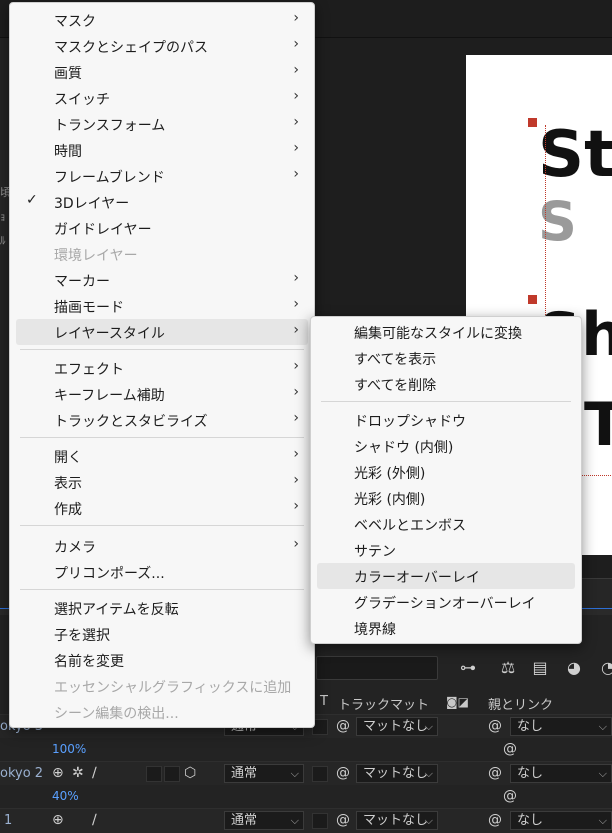 This screenshot has width=612, height=833. I want to click on submenu-item-inner-shadow: シャドウ (内側), so click(446, 446).